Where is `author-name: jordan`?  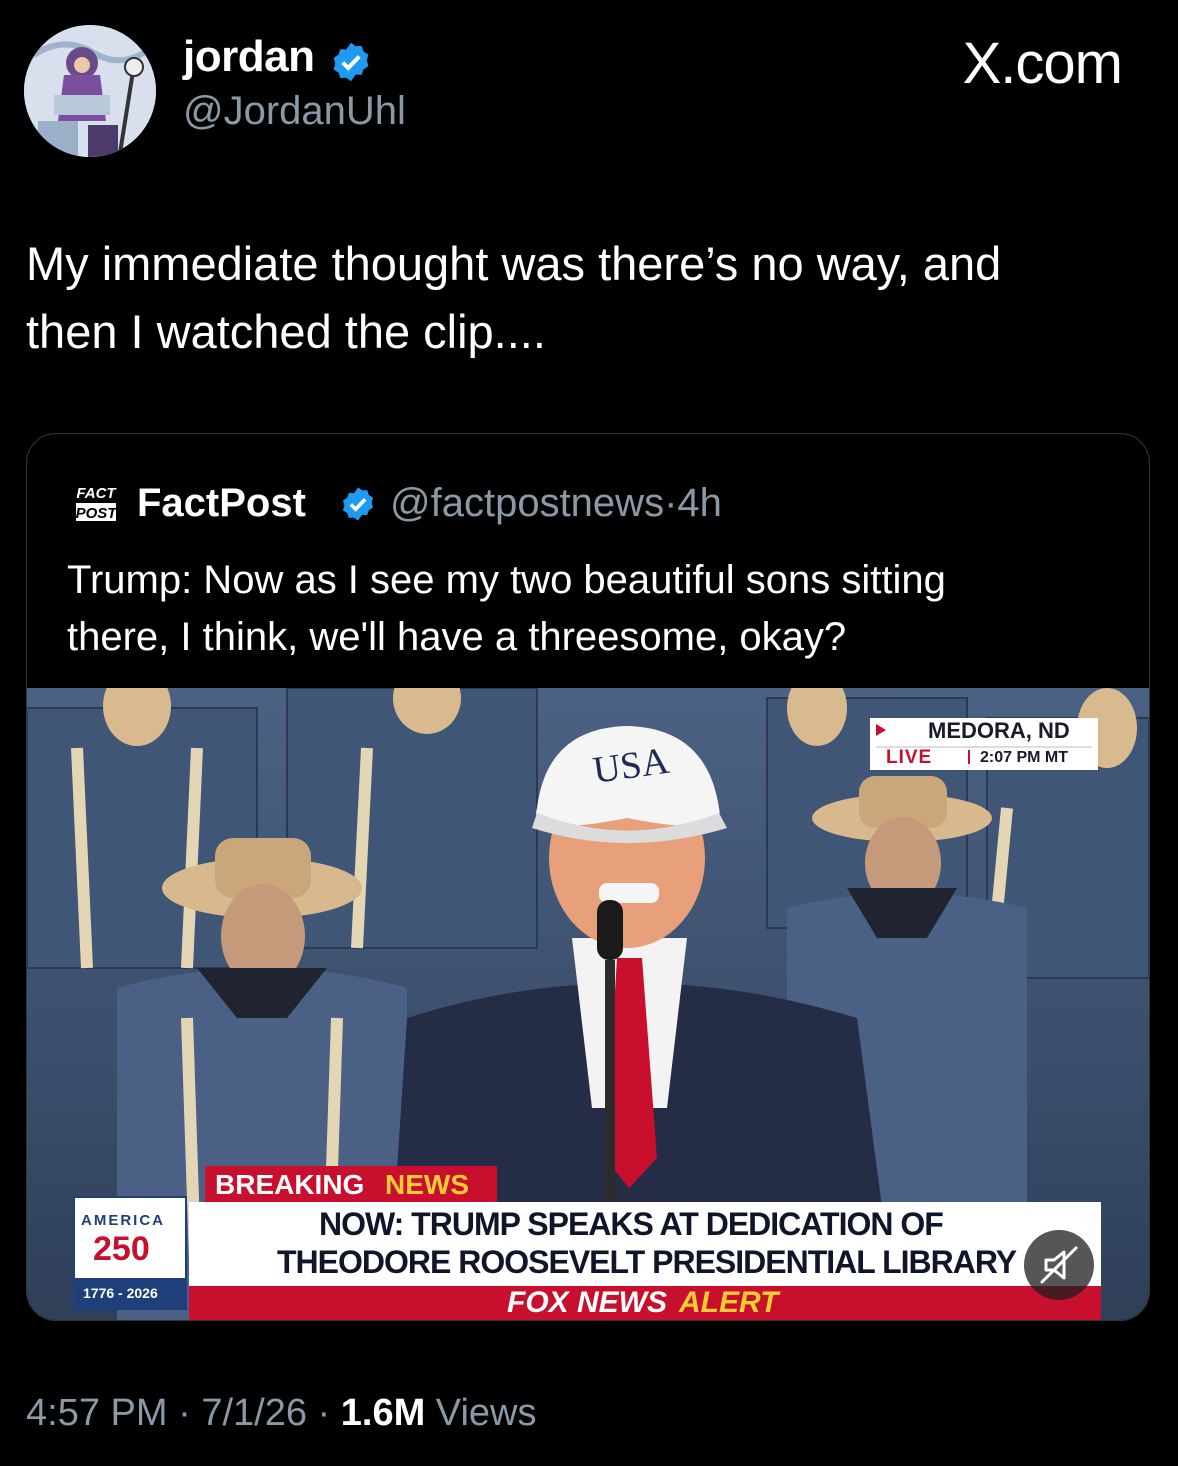 author-name: jordan is located at coordinates (249, 57).